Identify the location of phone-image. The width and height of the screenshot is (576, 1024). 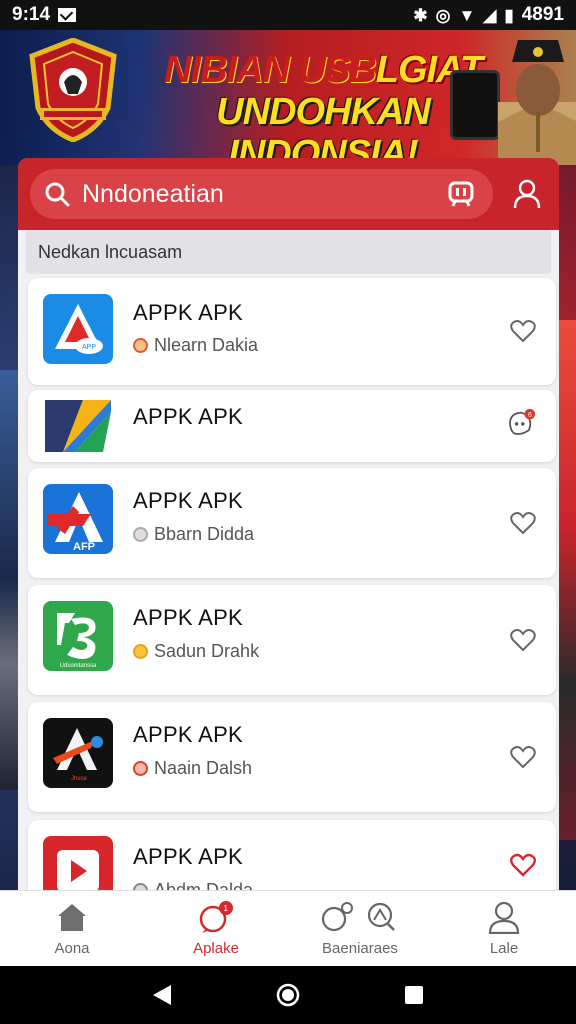
(475, 105).